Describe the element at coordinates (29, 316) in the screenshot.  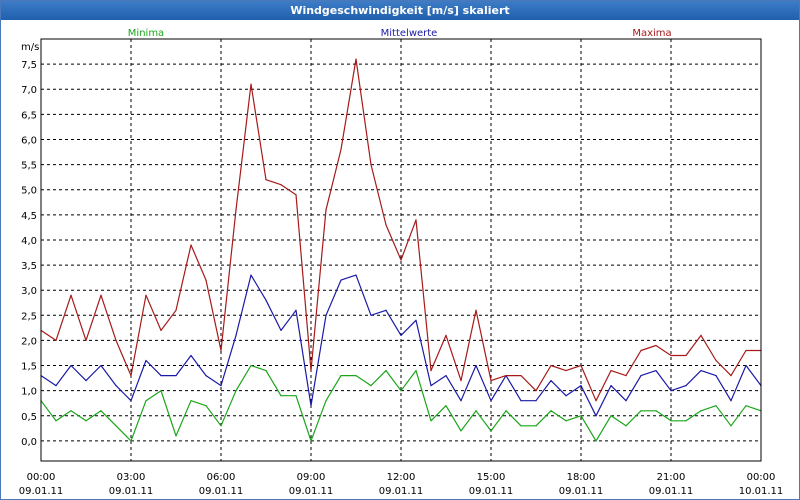
I see `y-tick-label: 2,5` at that location.